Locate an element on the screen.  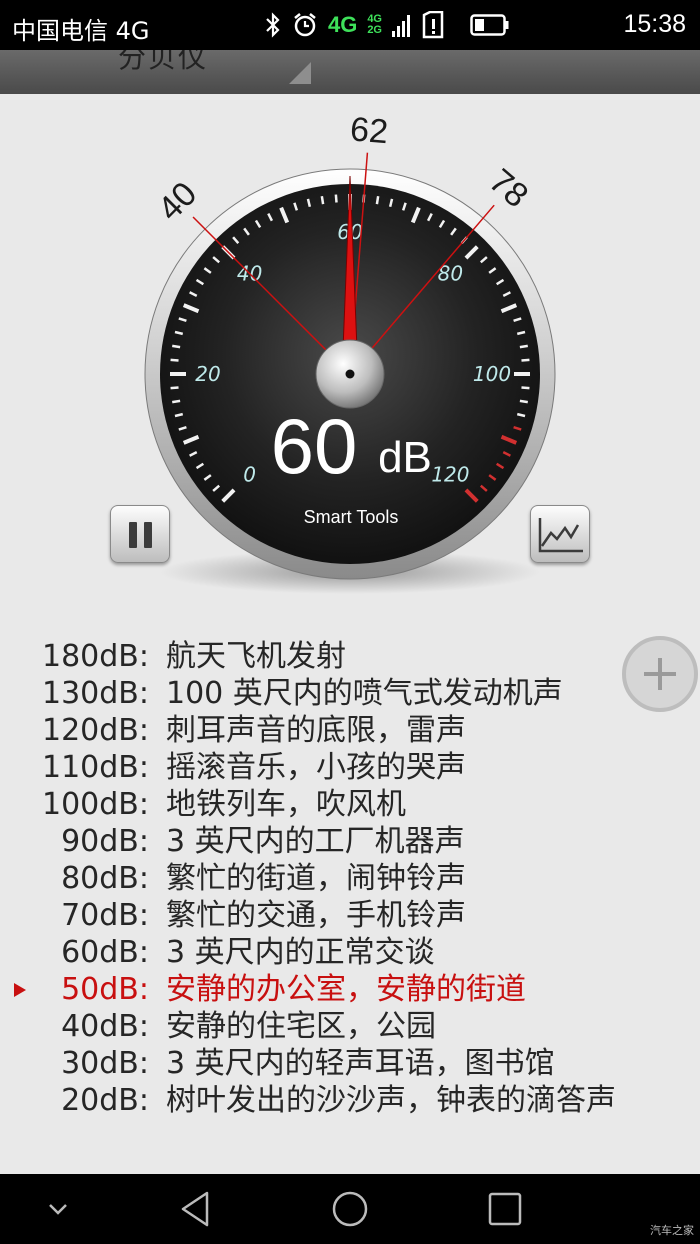
navigation-bar: 汽车之家 is located at coordinates (350, 1209).